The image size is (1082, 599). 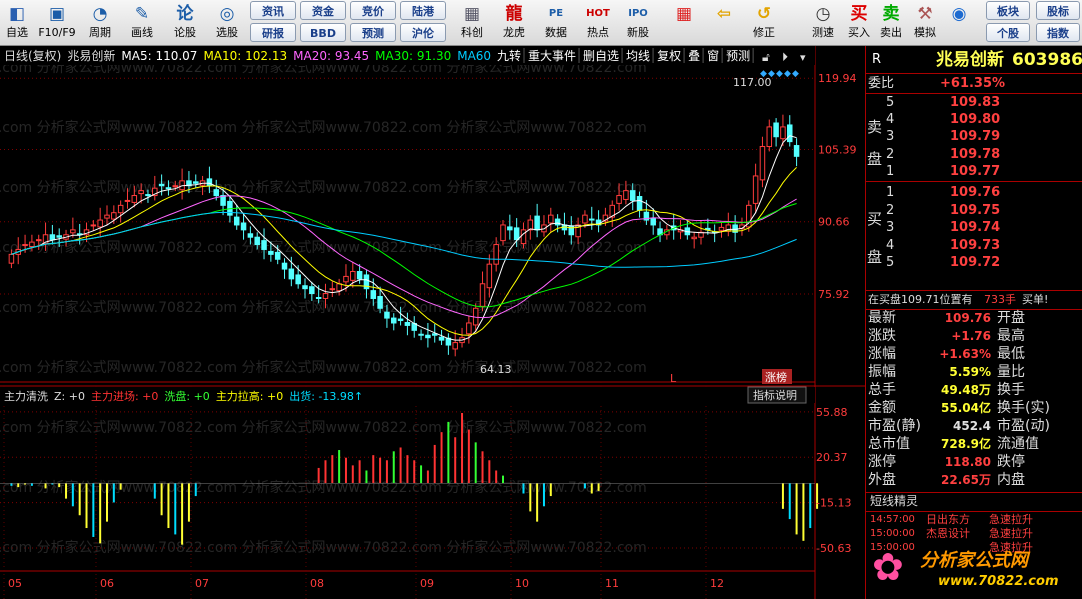 What do you see at coordinates (803, 57) in the screenshot?
I see `menu-down-icon: ▾` at bounding box center [803, 57].